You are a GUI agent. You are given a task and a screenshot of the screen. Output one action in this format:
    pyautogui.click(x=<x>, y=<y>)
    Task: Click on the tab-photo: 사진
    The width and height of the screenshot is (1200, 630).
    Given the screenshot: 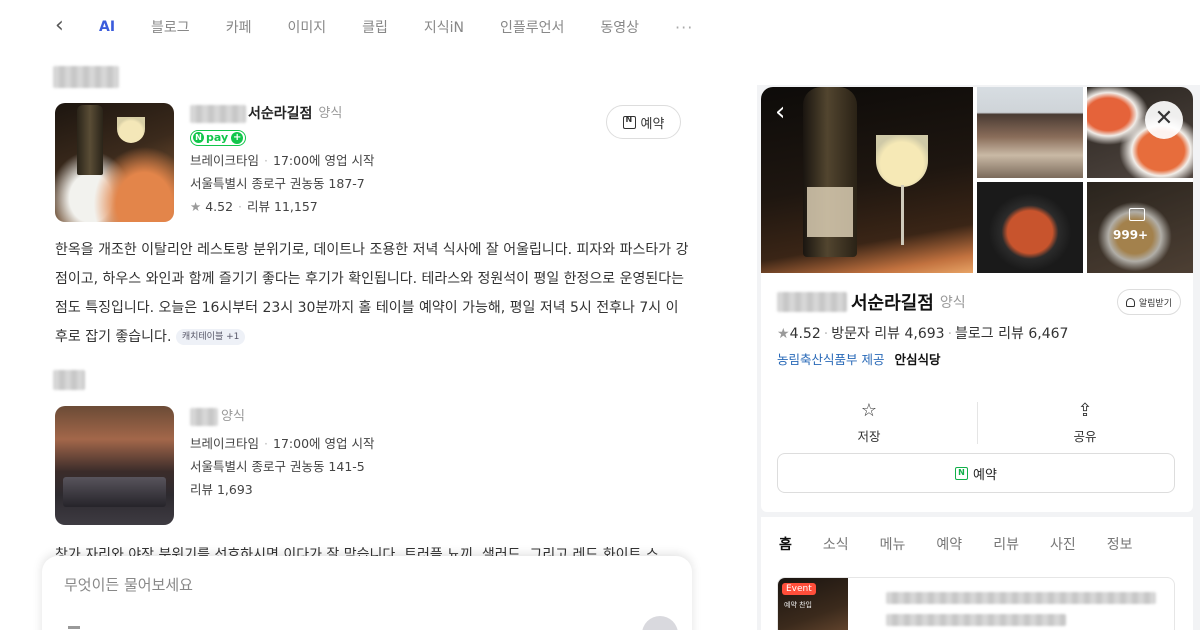 What is the action you would take?
    pyautogui.click(x=1063, y=545)
    